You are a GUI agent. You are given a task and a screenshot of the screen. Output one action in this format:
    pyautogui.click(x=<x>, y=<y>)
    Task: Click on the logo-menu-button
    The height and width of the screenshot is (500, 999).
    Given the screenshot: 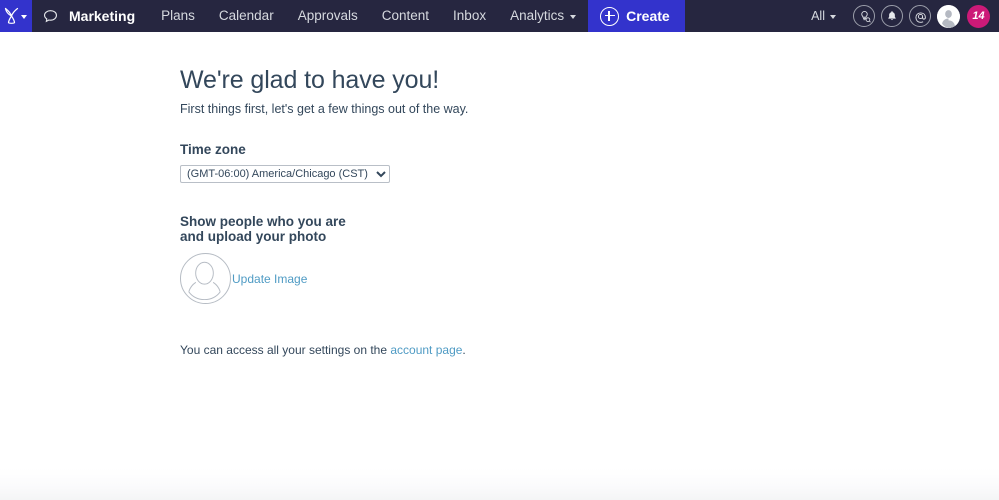 What is the action you would take?
    pyautogui.click(x=16, y=16)
    